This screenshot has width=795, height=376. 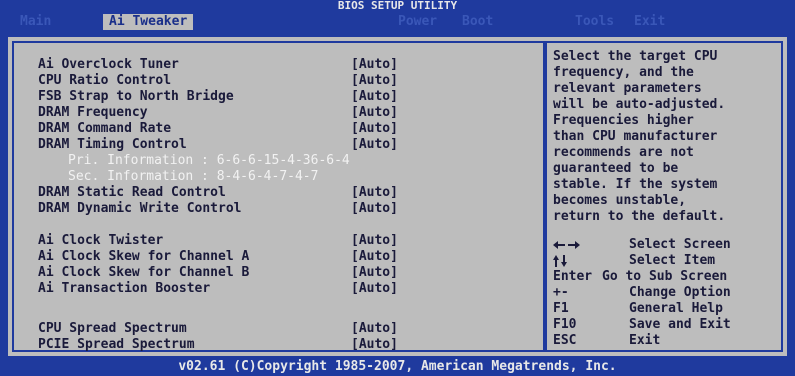 I want to click on tab-ai-tweaker: Ai Tweaker, so click(x=148, y=22).